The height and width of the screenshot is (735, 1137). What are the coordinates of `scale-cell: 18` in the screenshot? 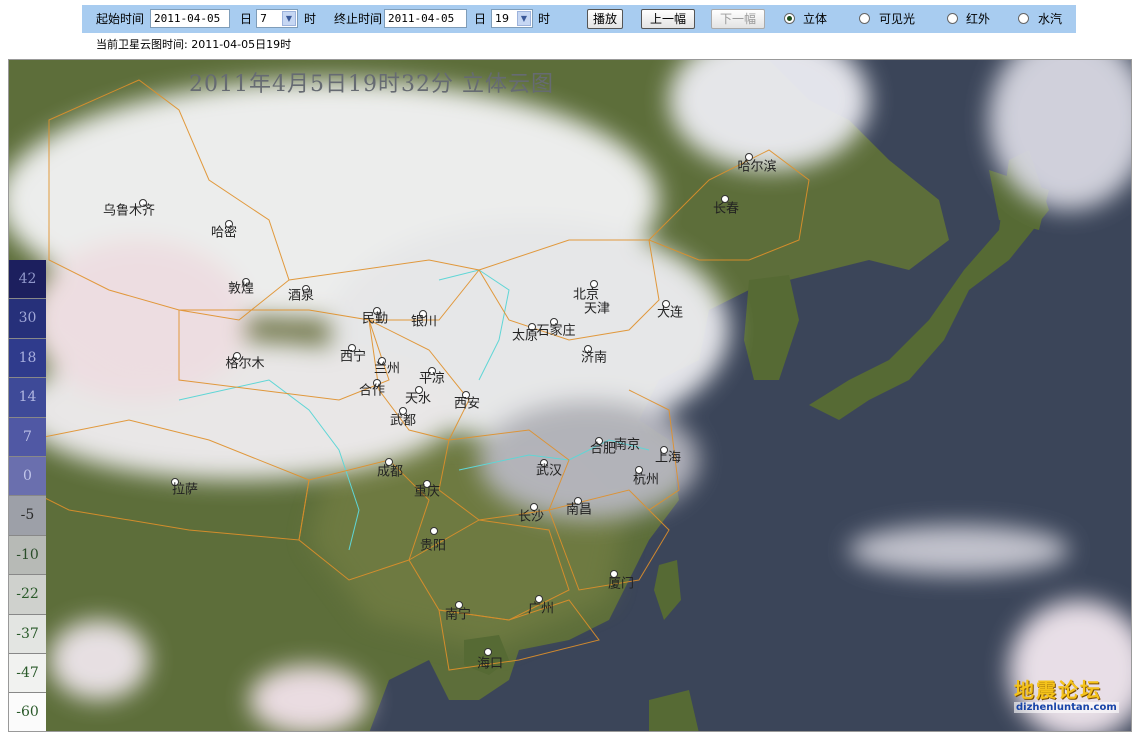 It's located at (27, 358).